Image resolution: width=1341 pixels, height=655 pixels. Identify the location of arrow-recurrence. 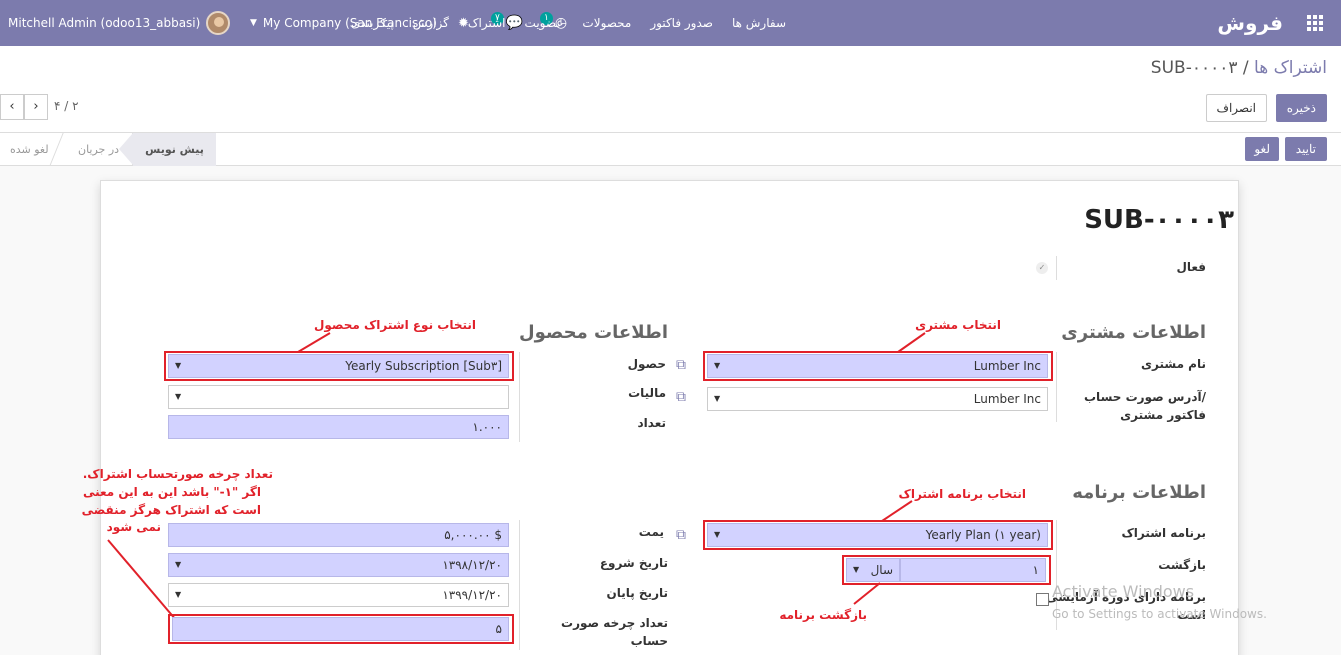
(867, 593).